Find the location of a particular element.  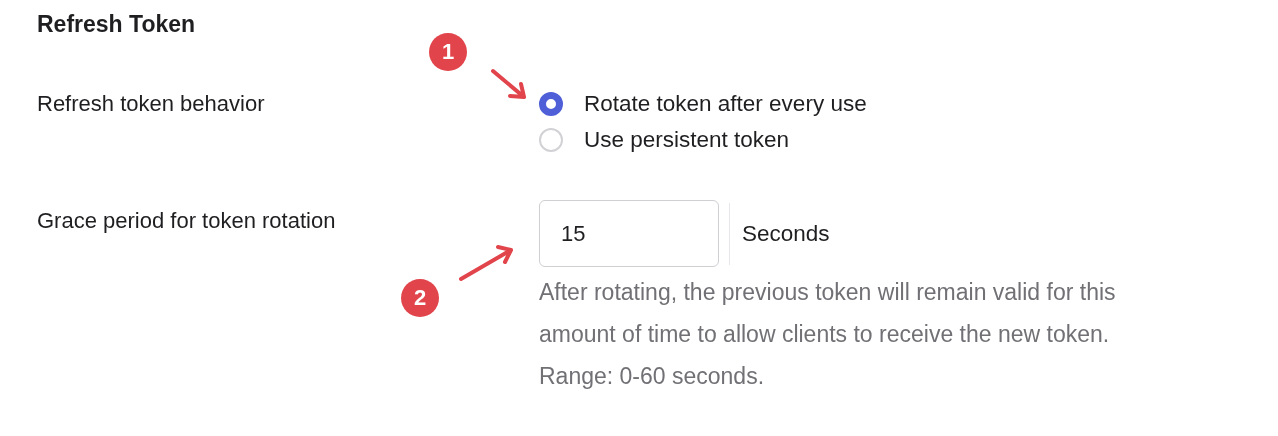

option-label: Use persistent token is located at coordinates (687, 140).